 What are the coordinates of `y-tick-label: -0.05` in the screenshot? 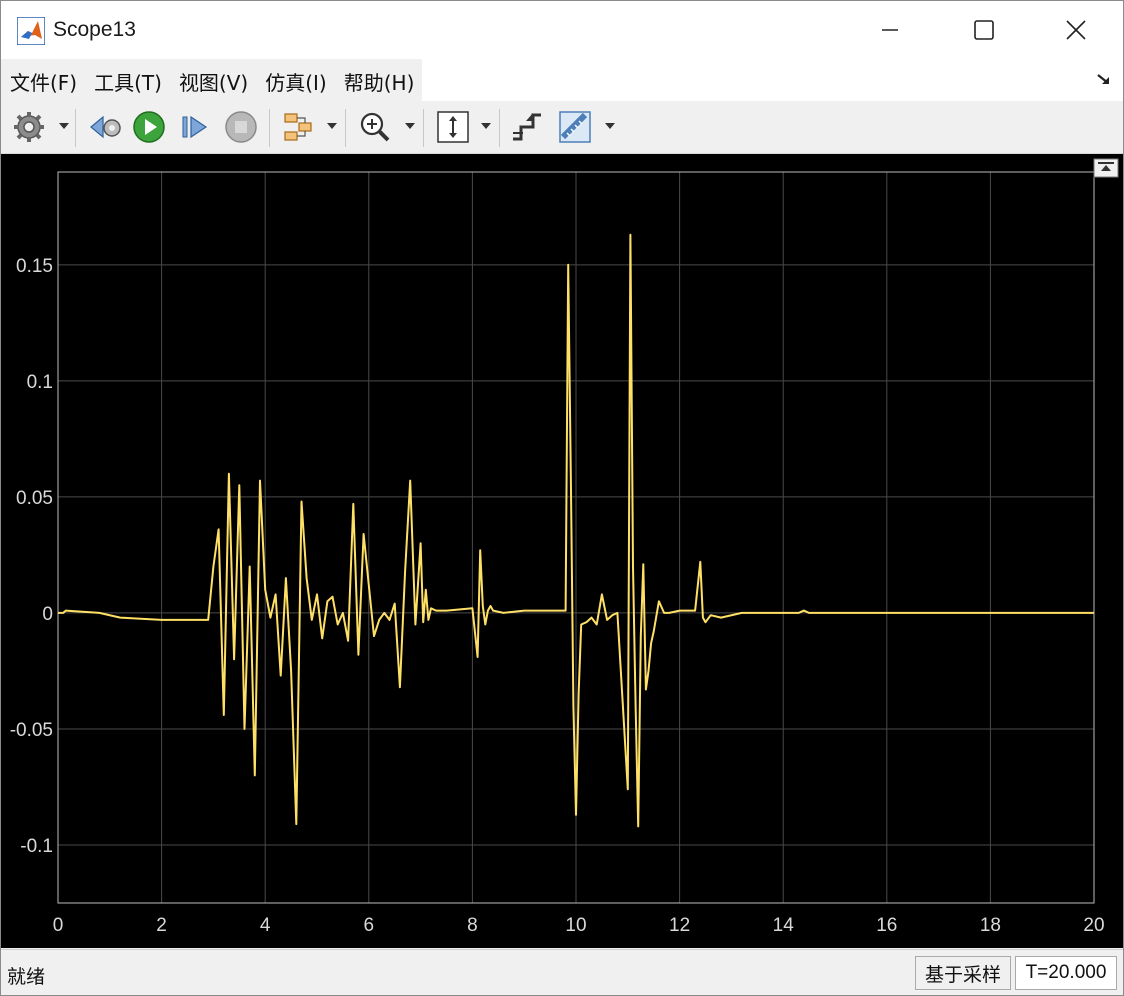 It's located at (31, 730).